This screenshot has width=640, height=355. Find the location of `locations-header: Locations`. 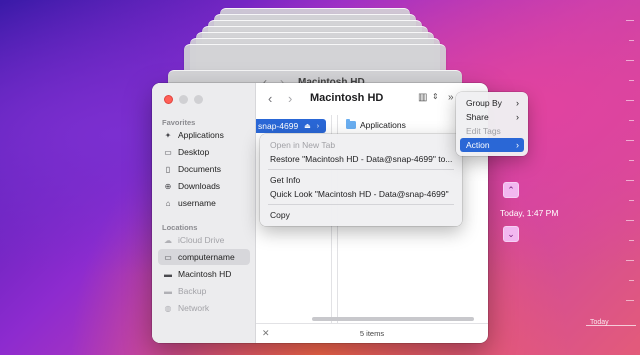

locations-header: Locations is located at coordinates (180, 227).